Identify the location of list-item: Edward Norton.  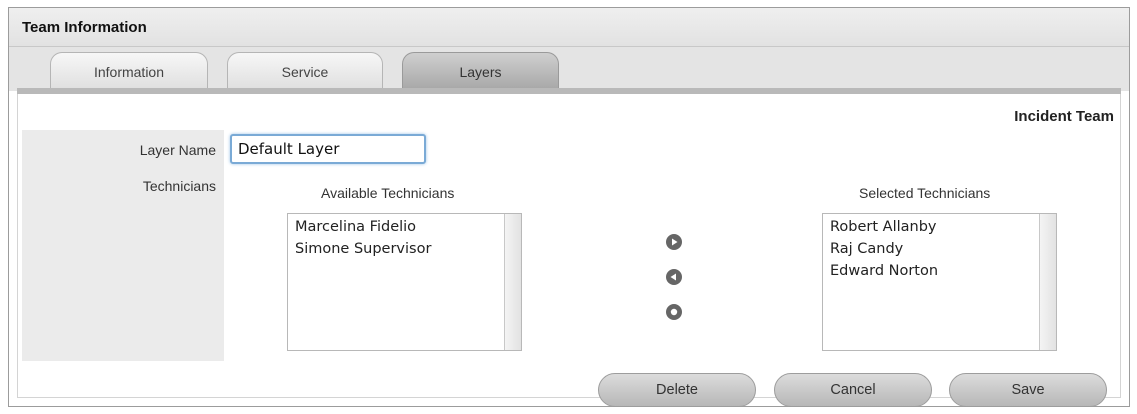
(934, 271).